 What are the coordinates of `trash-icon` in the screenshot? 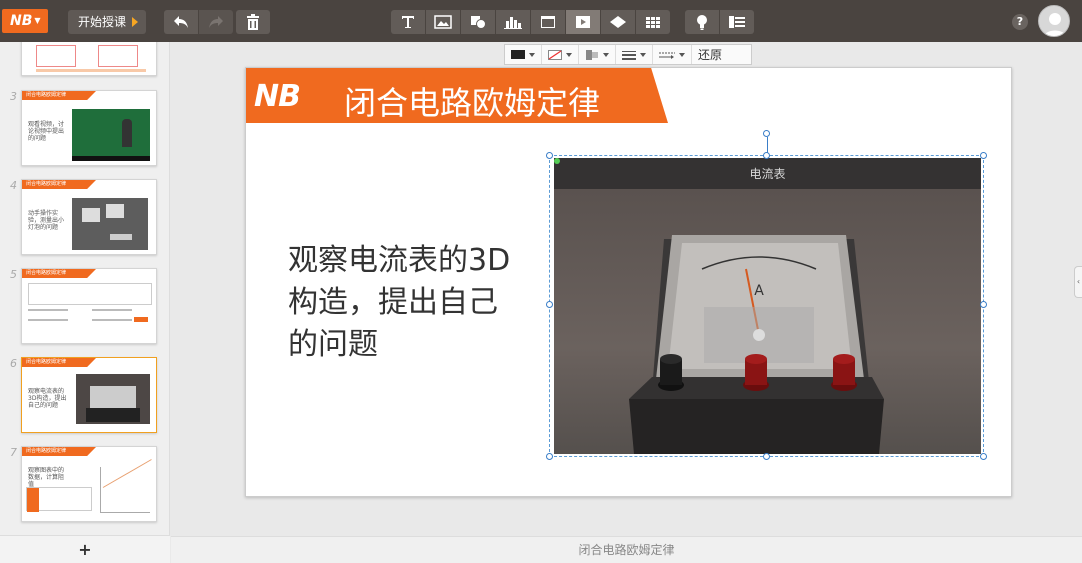 It's located at (253, 22).